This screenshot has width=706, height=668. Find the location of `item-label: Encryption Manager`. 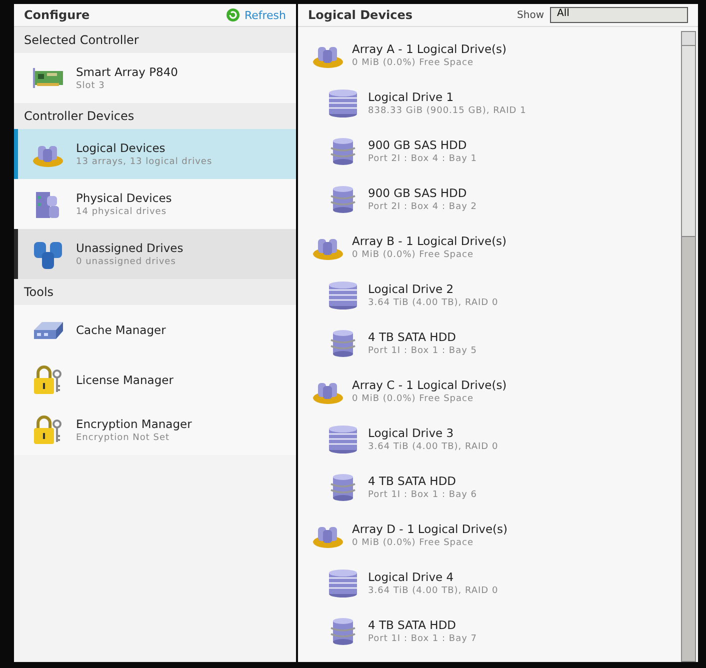

item-label: Encryption Manager is located at coordinates (134, 424).